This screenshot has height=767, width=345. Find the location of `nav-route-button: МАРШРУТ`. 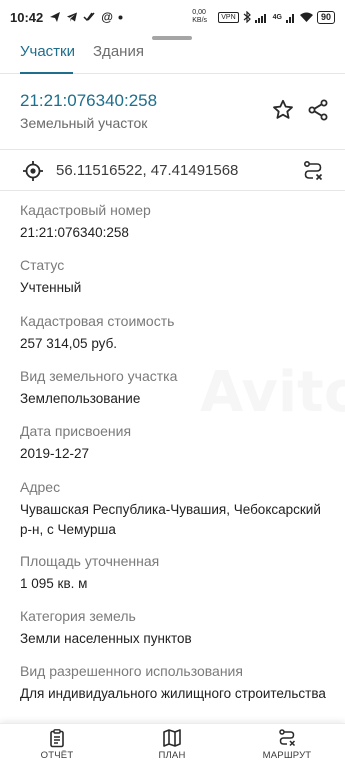

nav-route-button: МАРШРУТ is located at coordinates (287, 744).